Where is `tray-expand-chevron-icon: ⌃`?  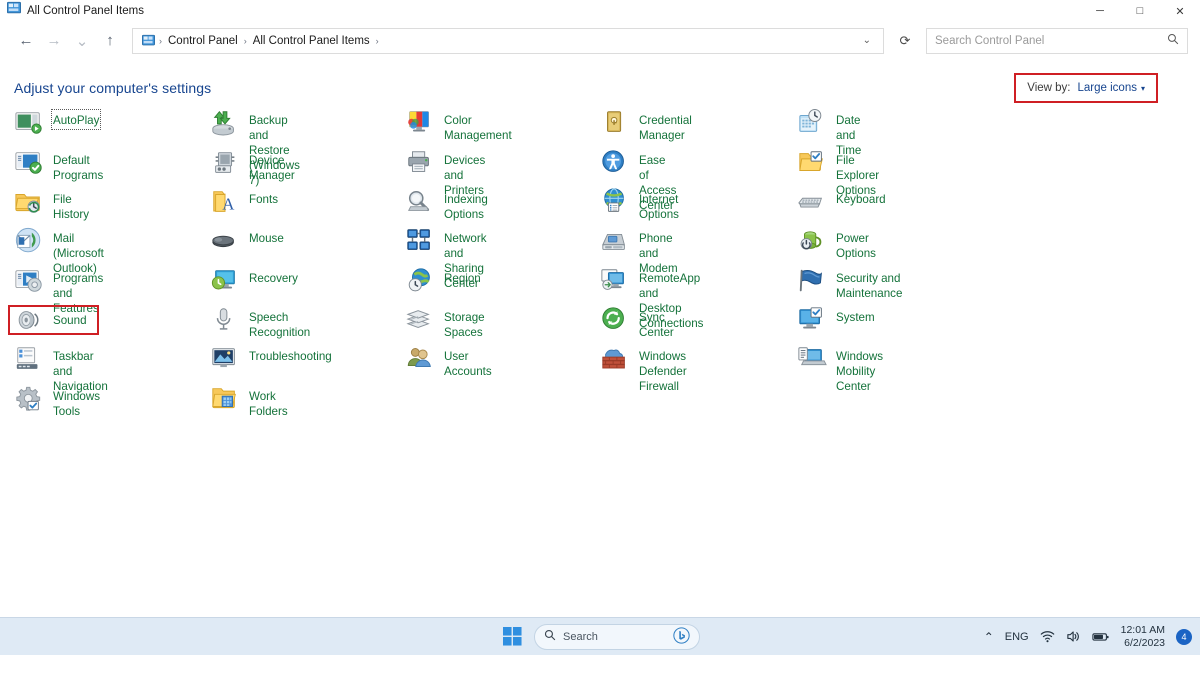
tray-expand-chevron-icon: ⌃ is located at coordinates (989, 637).